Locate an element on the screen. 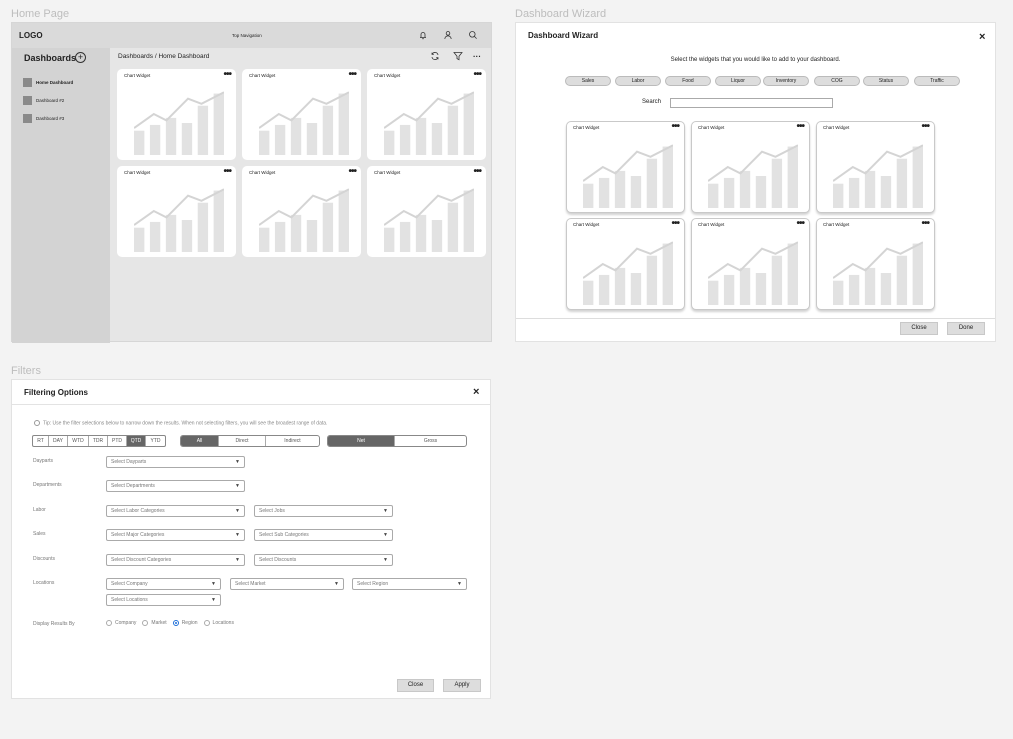 The height and width of the screenshot is (739, 1013). dayparts-select: Select Dayparts ▼ is located at coordinates (175, 462).